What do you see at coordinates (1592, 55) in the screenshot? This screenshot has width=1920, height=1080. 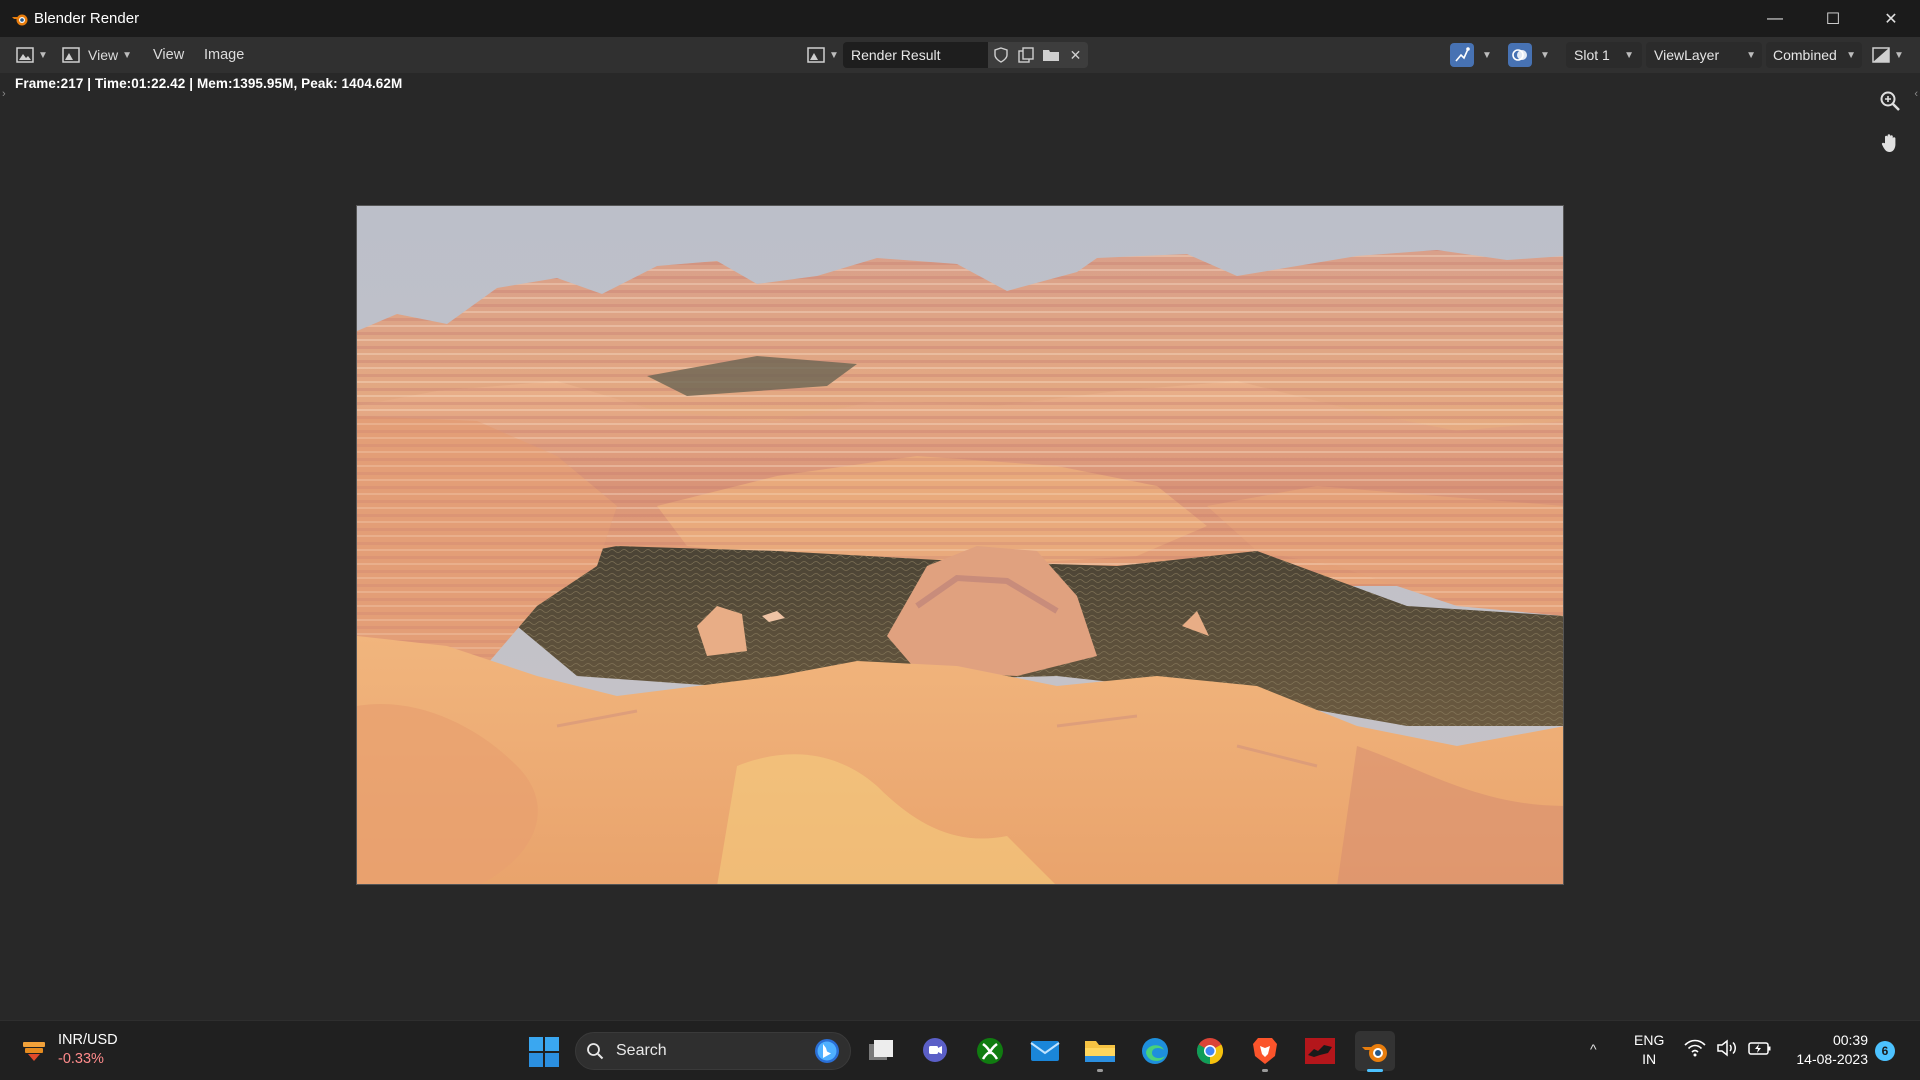 I see `slot-label: Slot 1` at bounding box center [1592, 55].